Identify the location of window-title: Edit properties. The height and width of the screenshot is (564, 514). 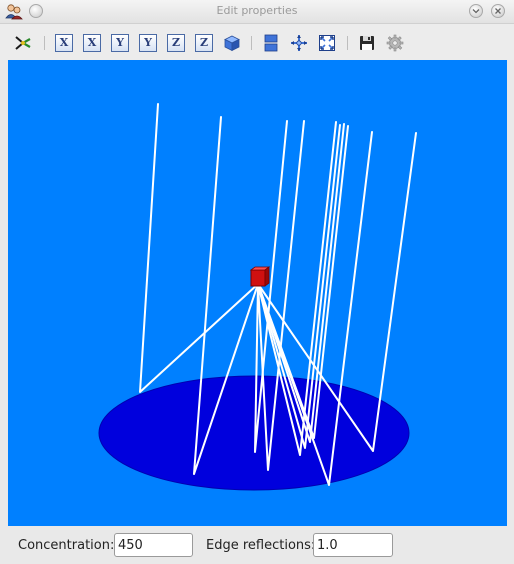
(257, 10).